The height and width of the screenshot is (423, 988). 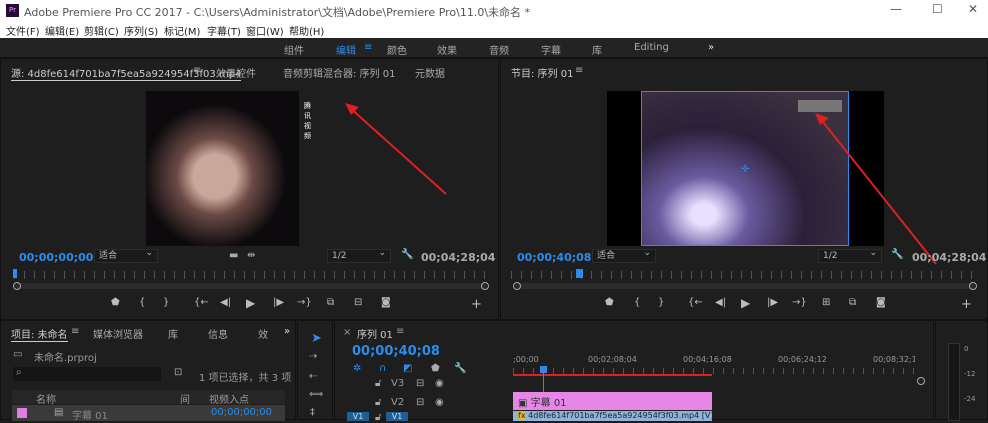 What do you see at coordinates (265, 30) in the screenshot?
I see `menu-window: 窗口(W)` at bounding box center [265, 30].